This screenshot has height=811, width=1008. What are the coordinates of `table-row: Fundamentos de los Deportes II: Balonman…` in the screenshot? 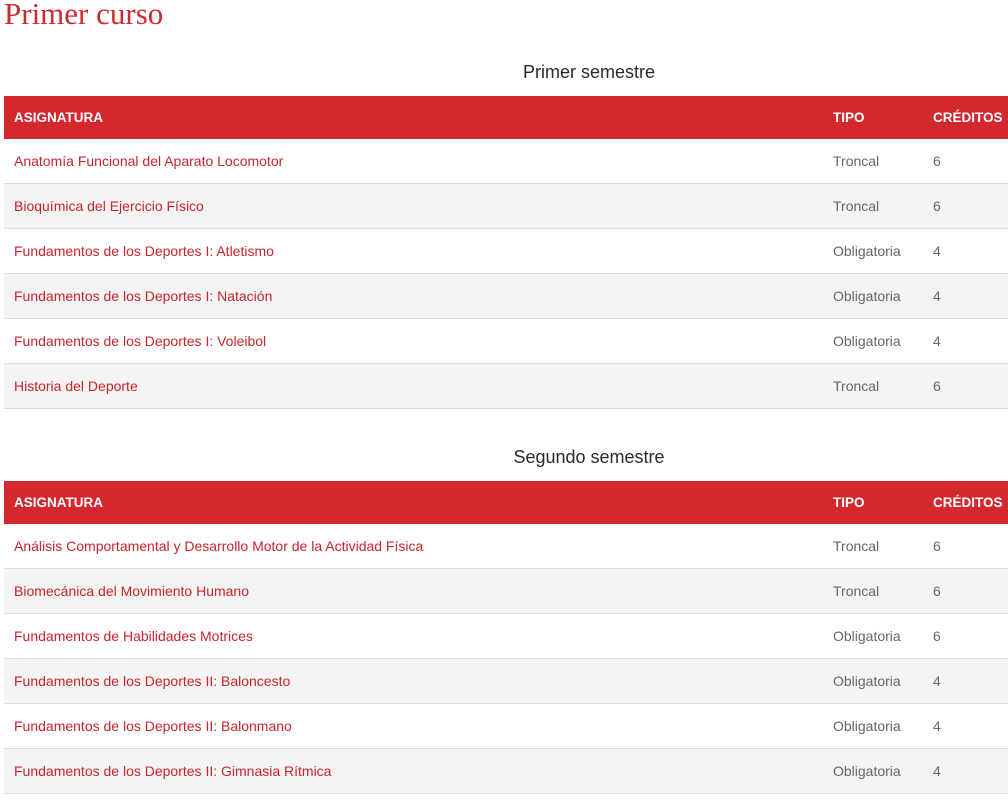 It's located at (506, 726).